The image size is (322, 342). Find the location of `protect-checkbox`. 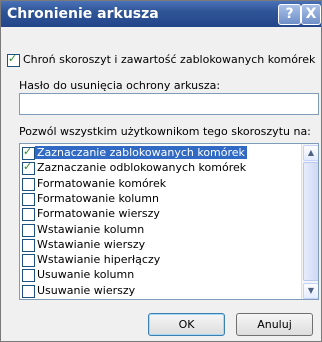

protect-checkbox is located at coordinates (13, 59).